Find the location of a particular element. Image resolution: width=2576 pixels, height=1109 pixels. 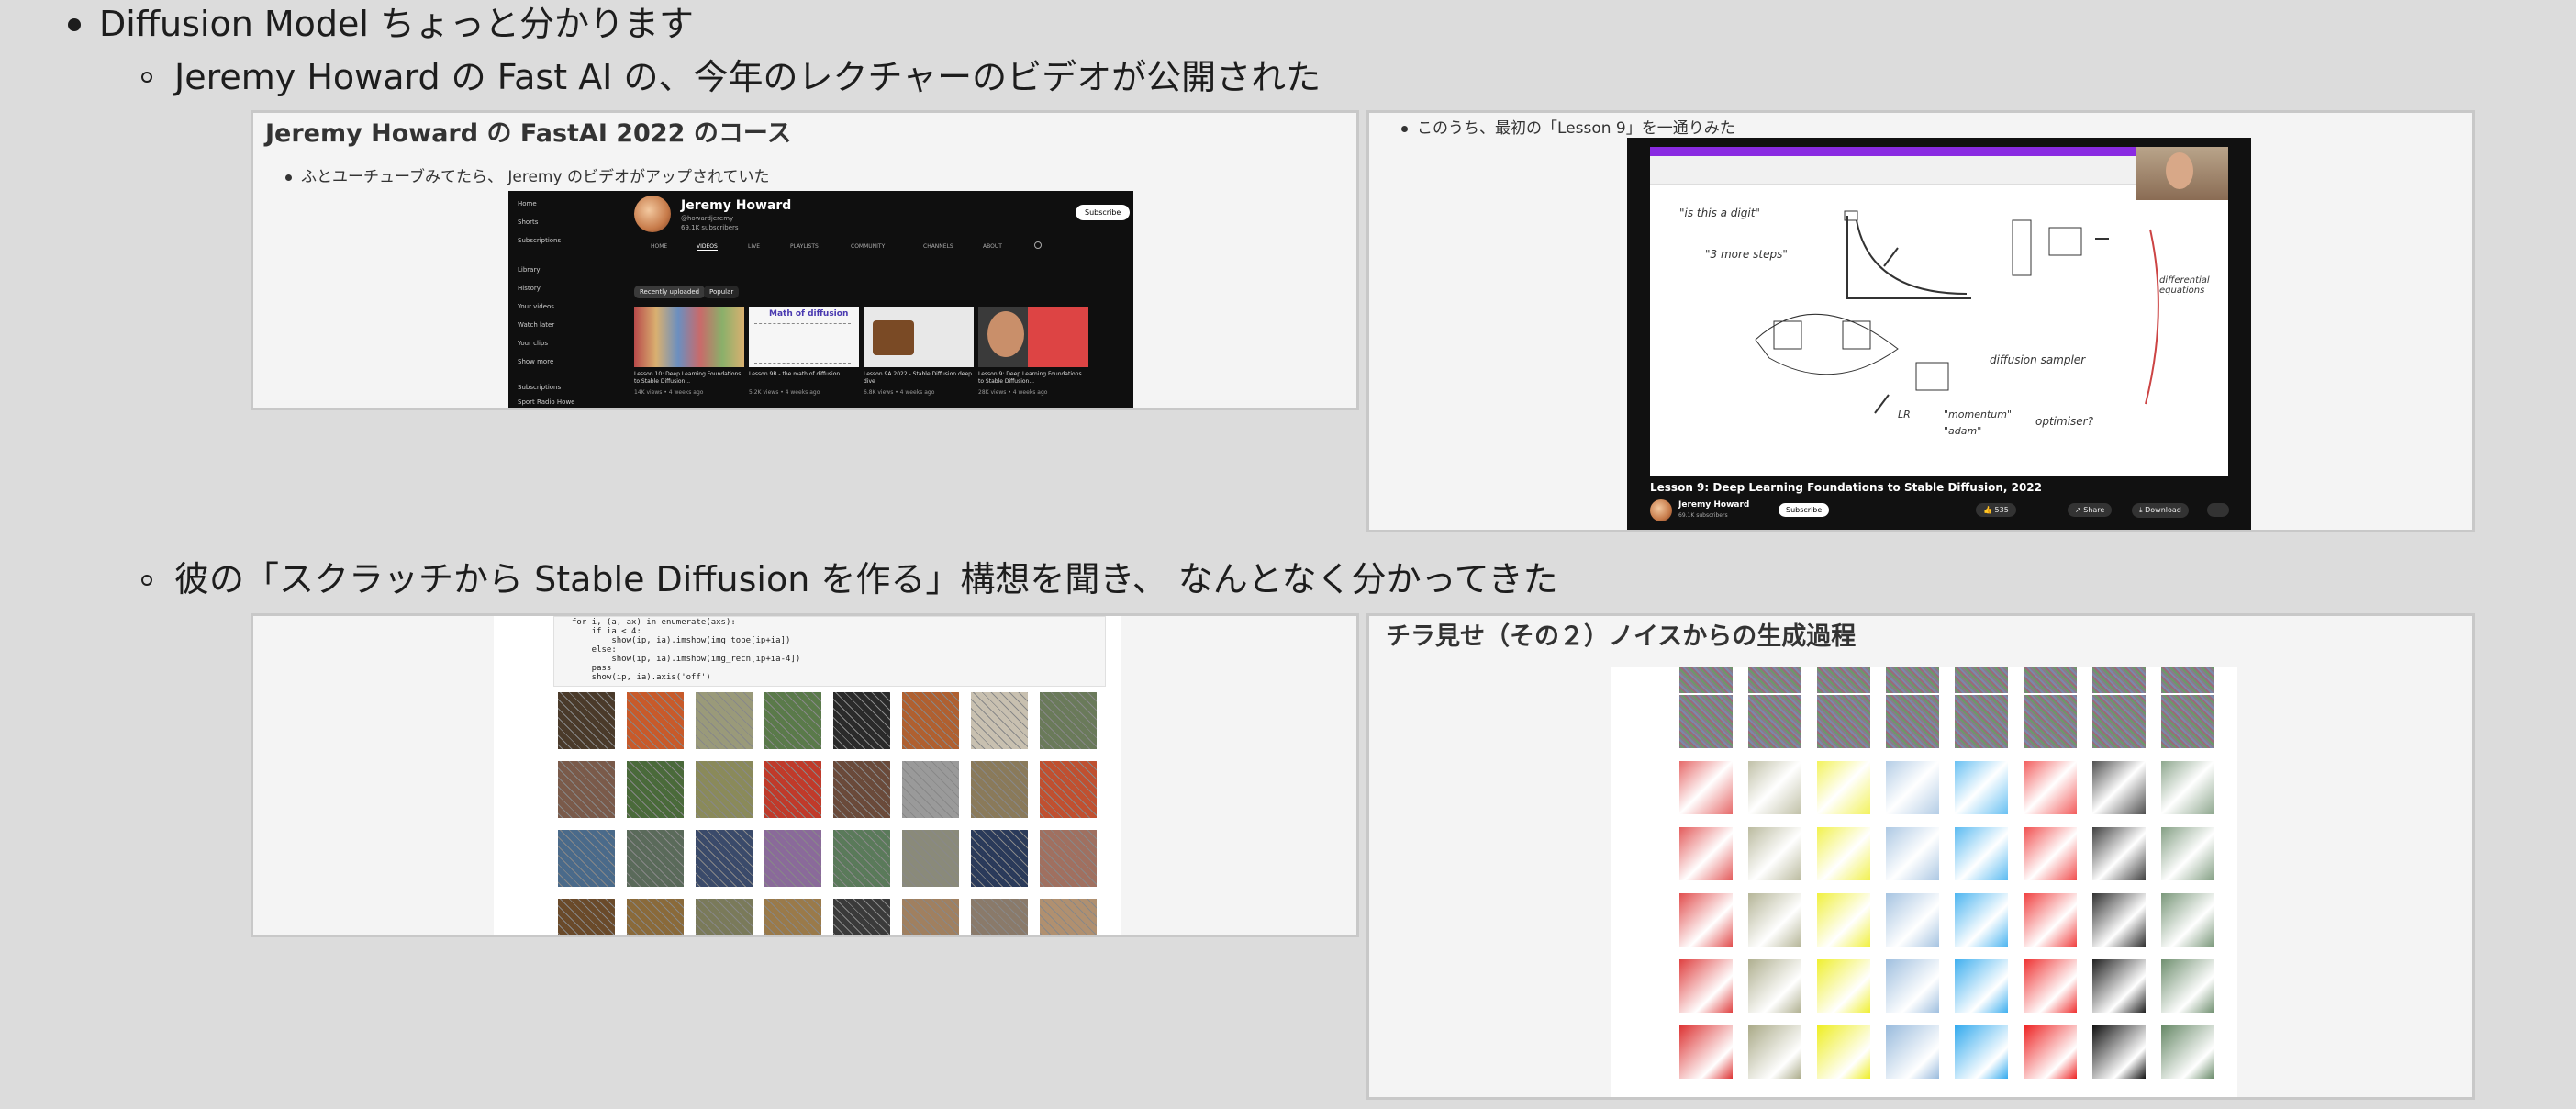

sidebar-item: Library is located at coordinates (529, 270).